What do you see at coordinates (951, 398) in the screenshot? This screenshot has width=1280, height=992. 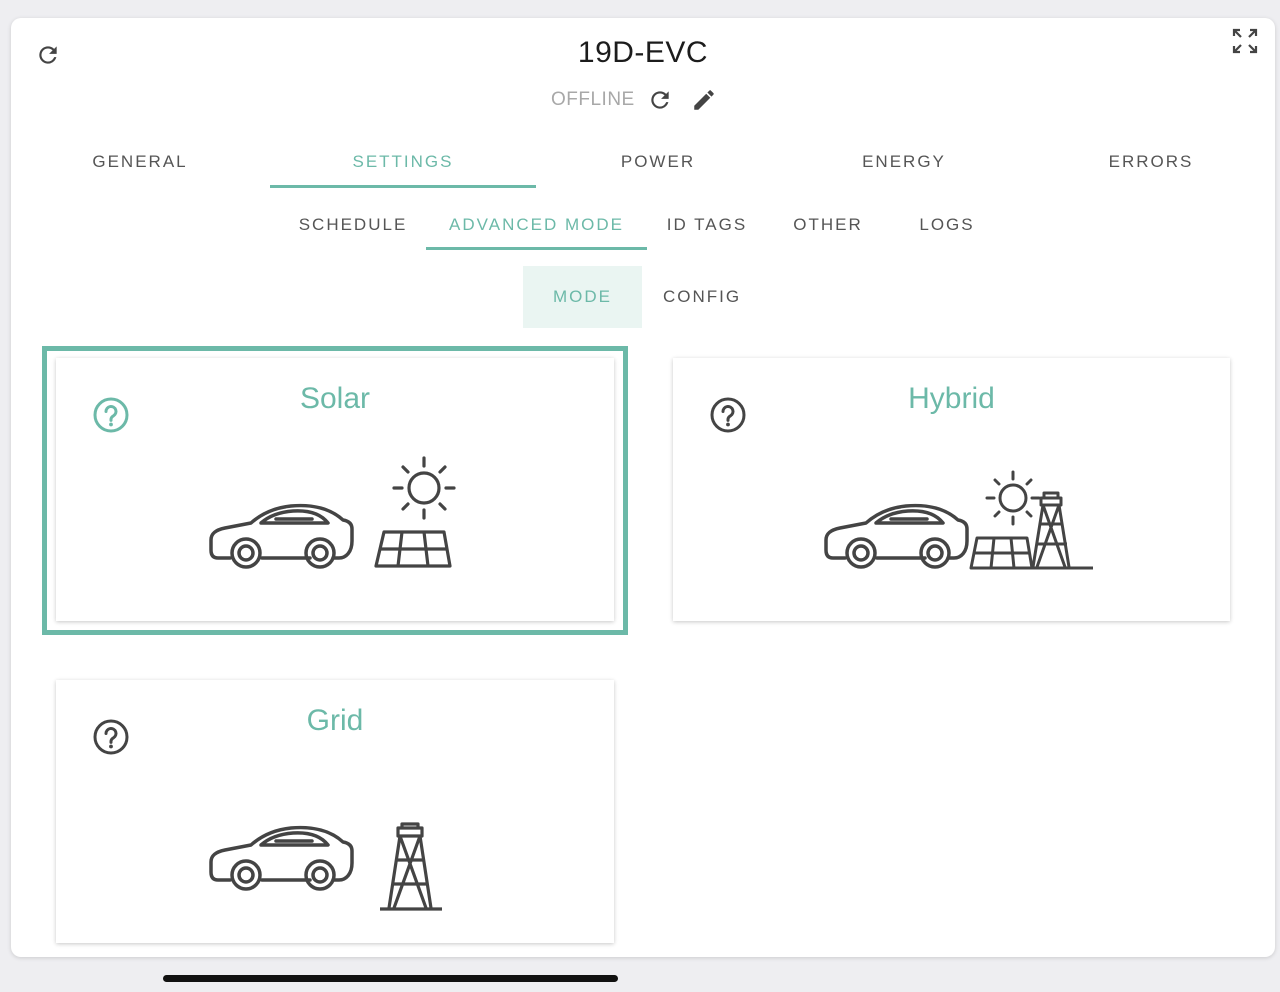 I see `mode-title: Hybrid` at bounding box center [951, 398].